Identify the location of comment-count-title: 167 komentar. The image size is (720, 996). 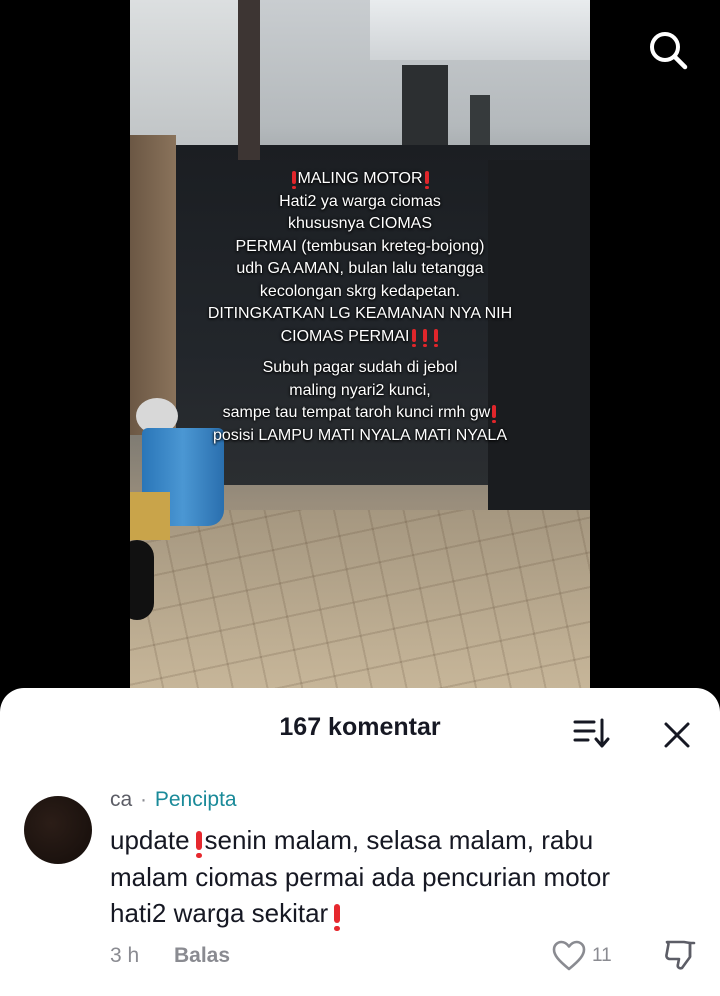
(360, 727).